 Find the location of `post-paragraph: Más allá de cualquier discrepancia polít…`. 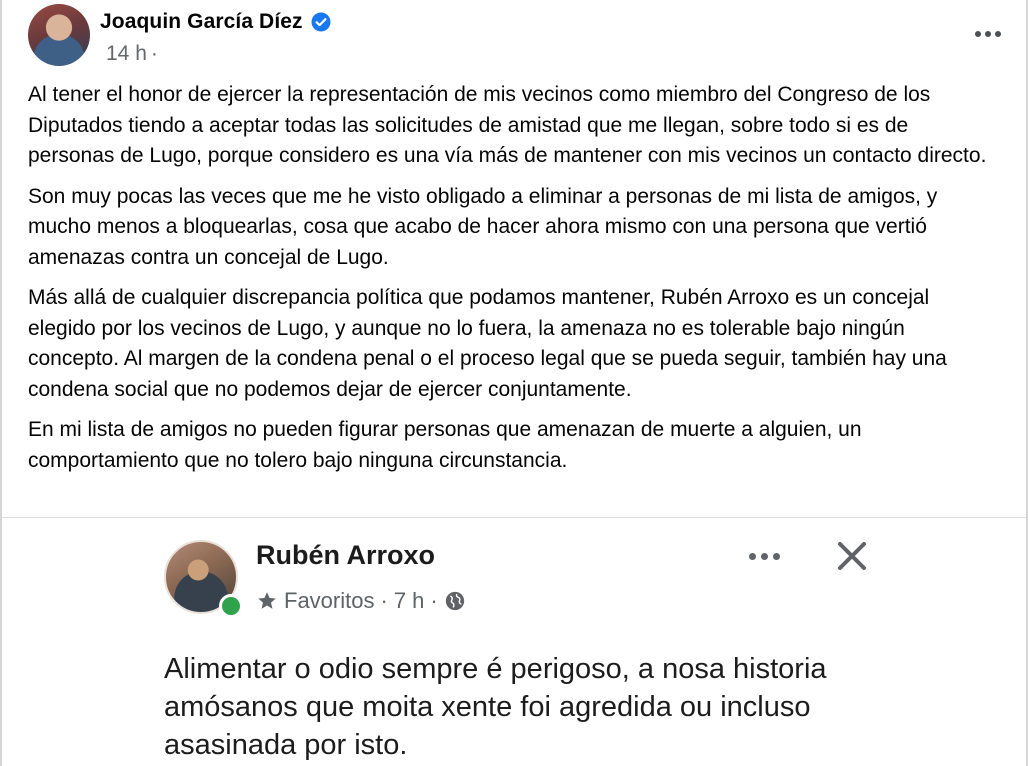

post-paragraph: Más allá de cualquier discrepancia polít… is located at coordinates (487, 343).